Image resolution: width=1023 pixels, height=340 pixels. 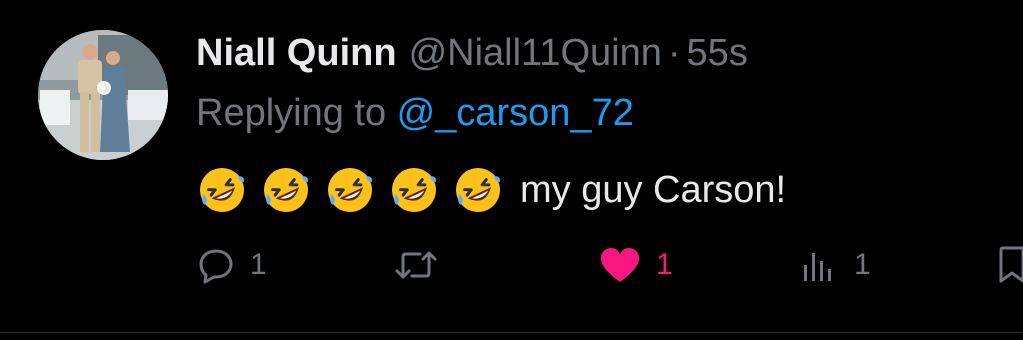 I want to click on heart-icon, so click(x=620, y=265).